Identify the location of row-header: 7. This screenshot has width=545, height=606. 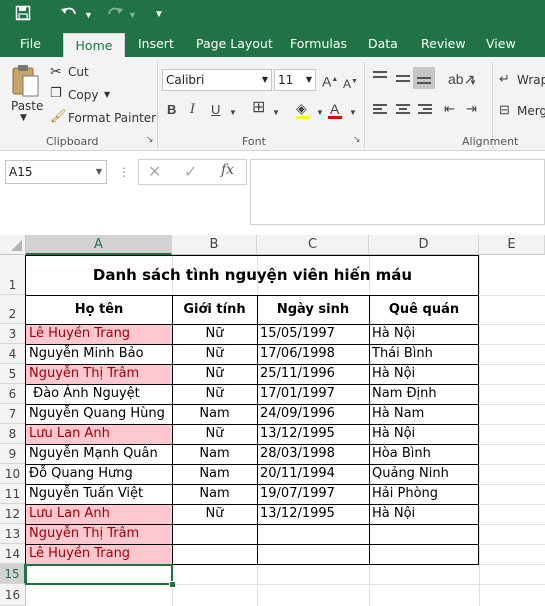
(13, 414).